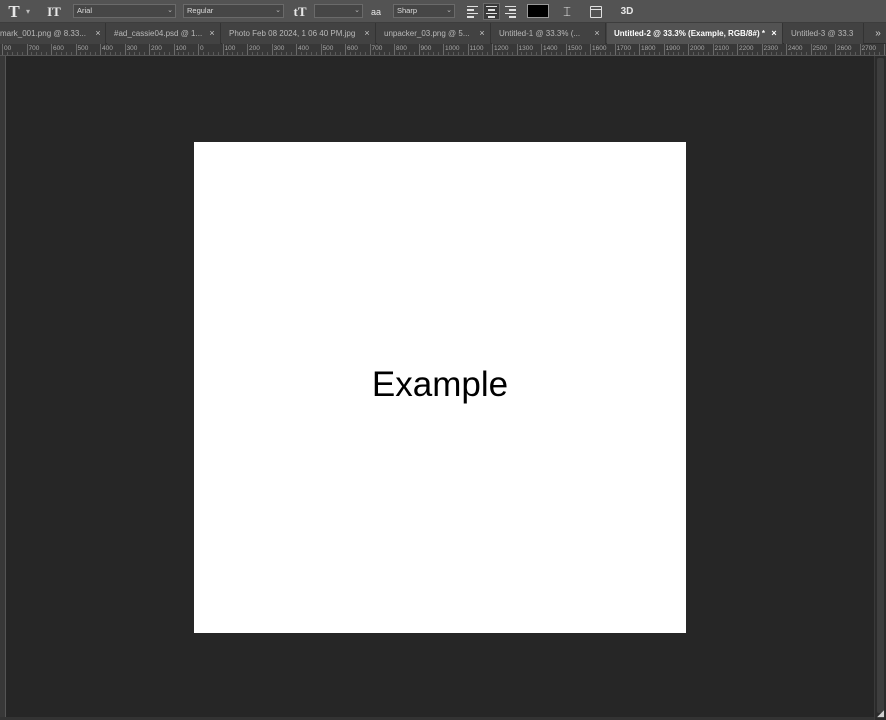 The width and height of the screenshot is (886, 720). Describe the element at coordinates (424, 11) in the screenshot. I see `anti-alias-select: Sharp ⌄` at that location.